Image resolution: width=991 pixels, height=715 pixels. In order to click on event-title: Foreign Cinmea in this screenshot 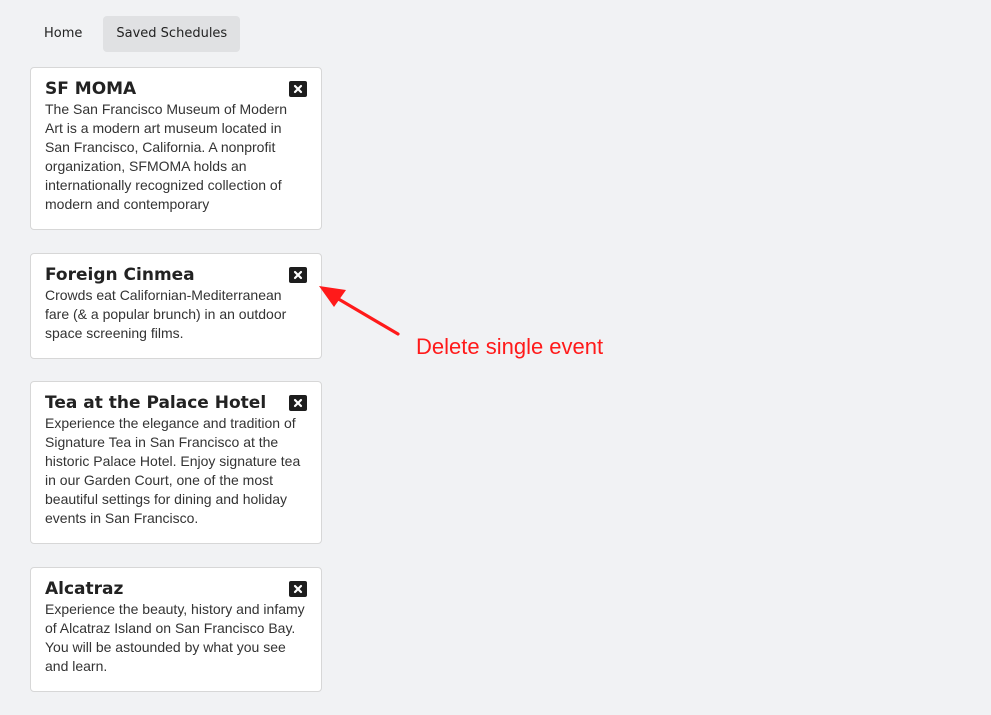, I will do `click(120, 275)`.